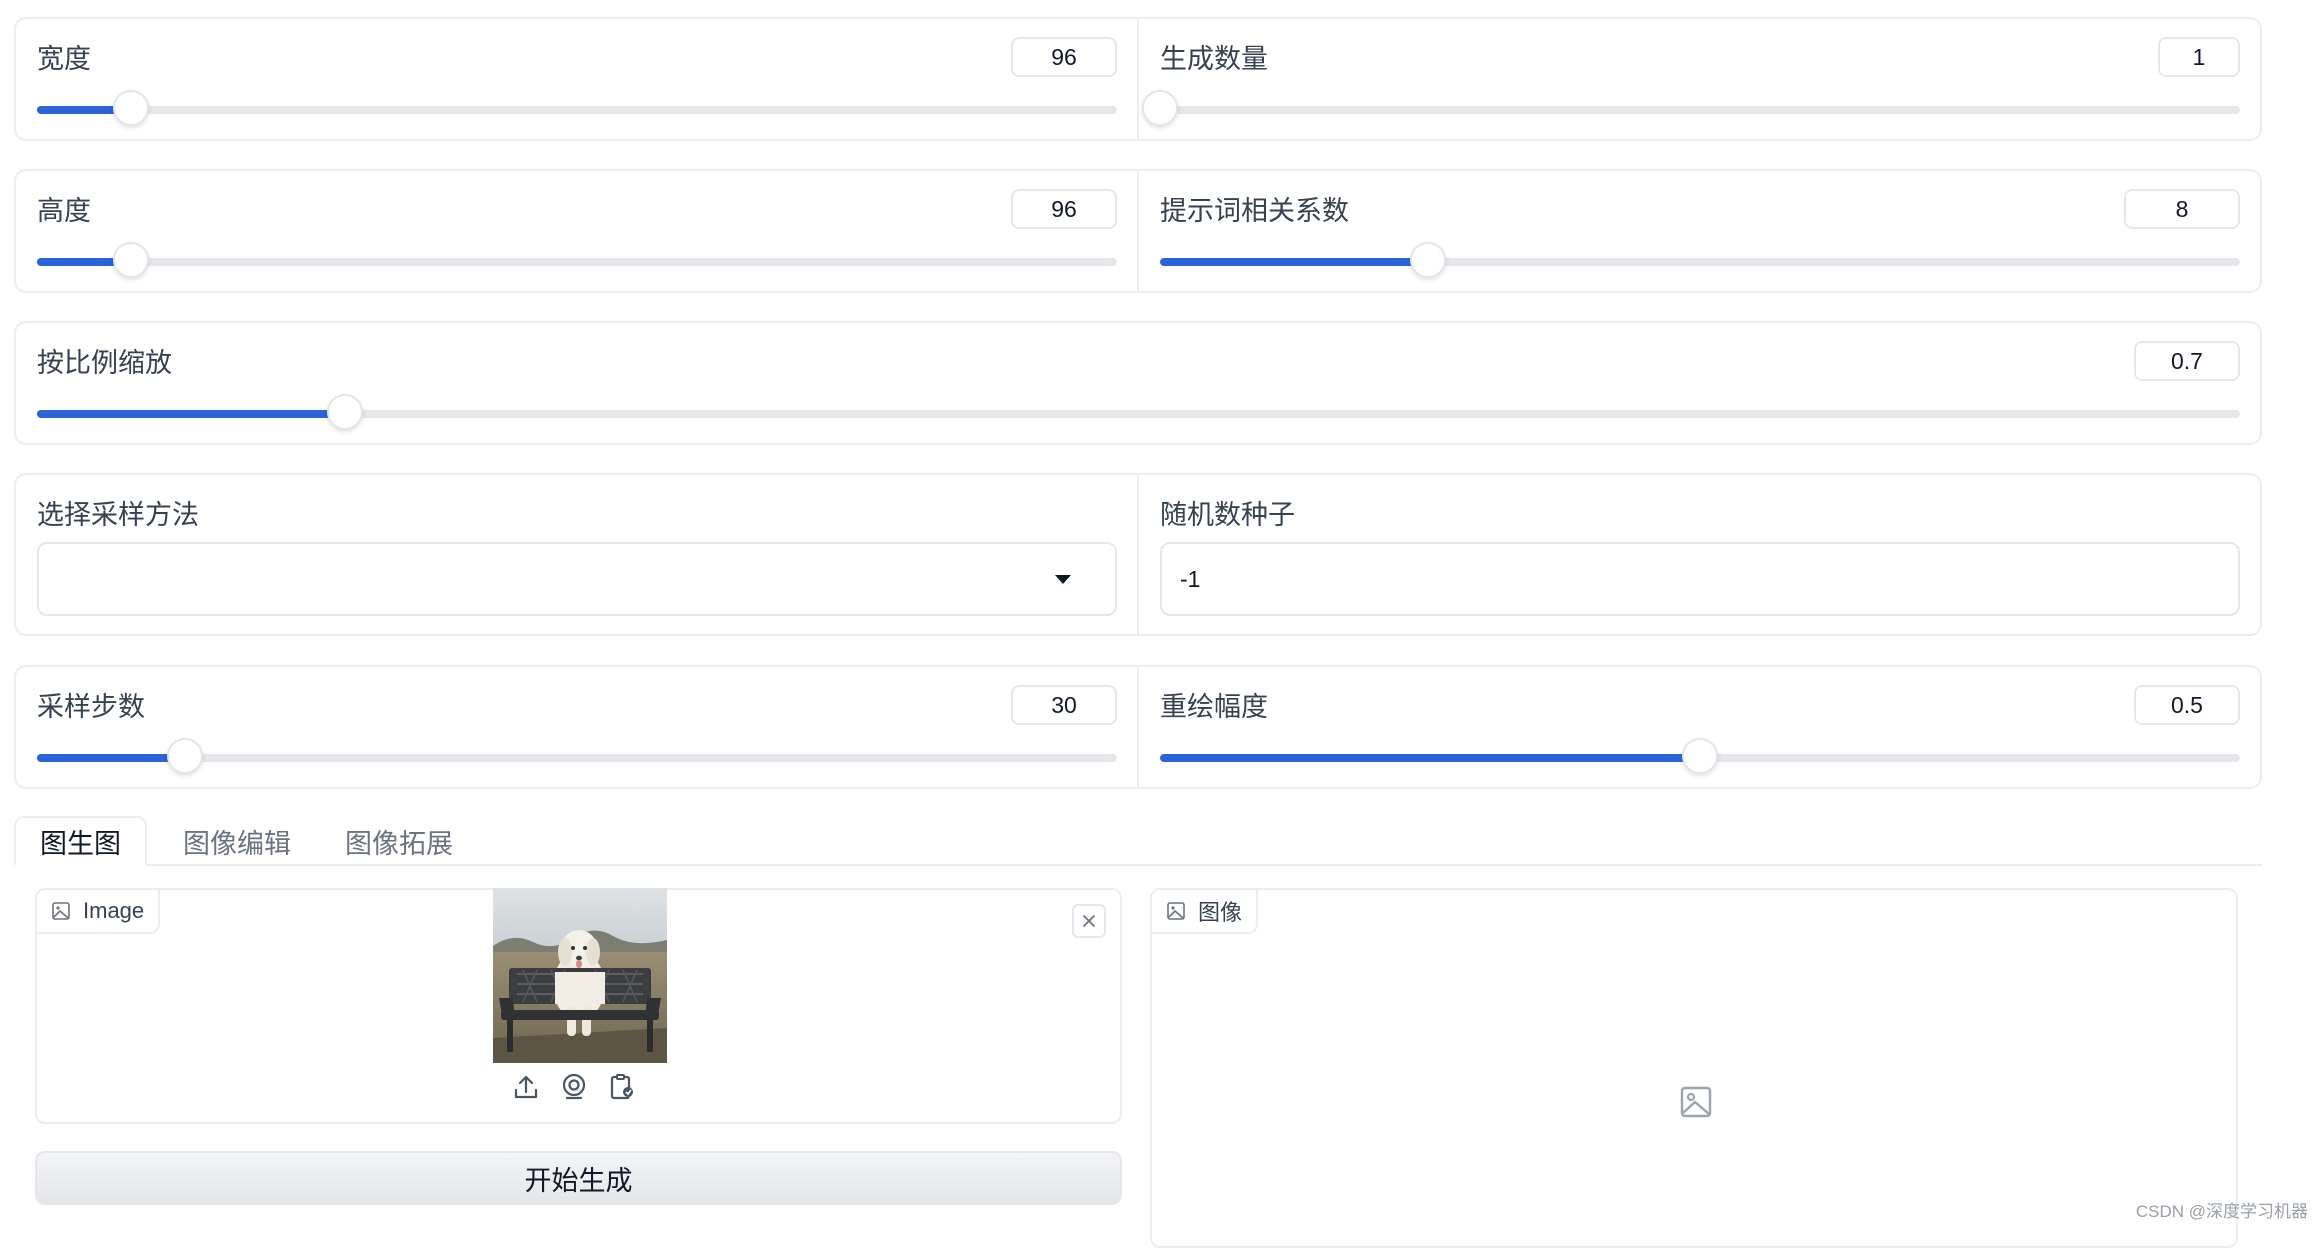 The image size is (2320, 1248). I want to click on scale-slider, so click(1138, 412).